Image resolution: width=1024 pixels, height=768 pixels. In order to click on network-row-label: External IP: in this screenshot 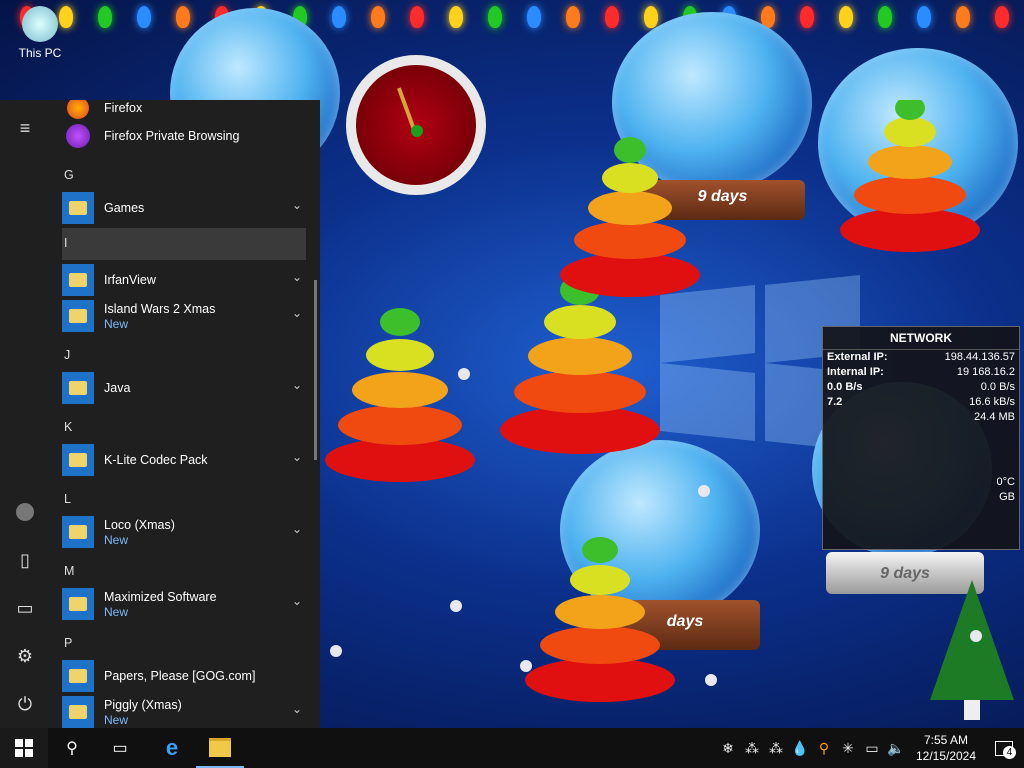, I will do `click(857, 357)`.